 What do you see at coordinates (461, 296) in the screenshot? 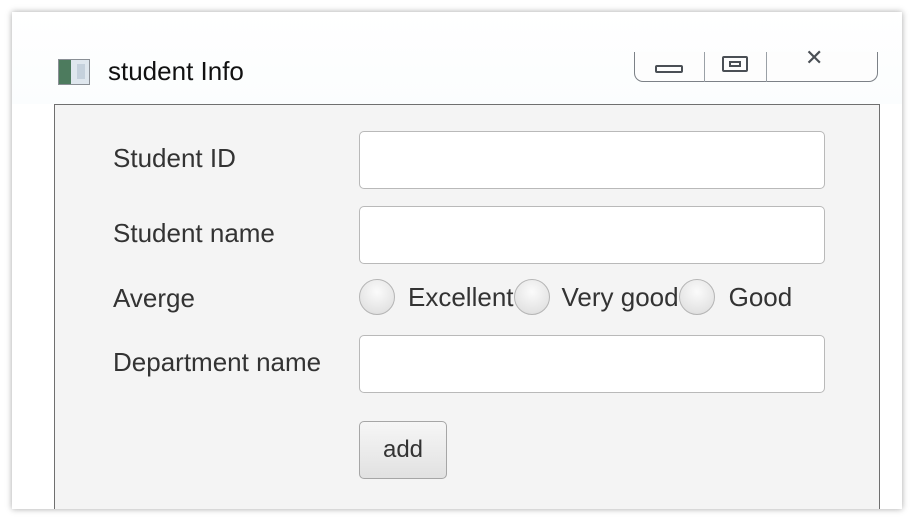
I see `radio-label-excellent: Excellent` at bounding box center [461, 296].